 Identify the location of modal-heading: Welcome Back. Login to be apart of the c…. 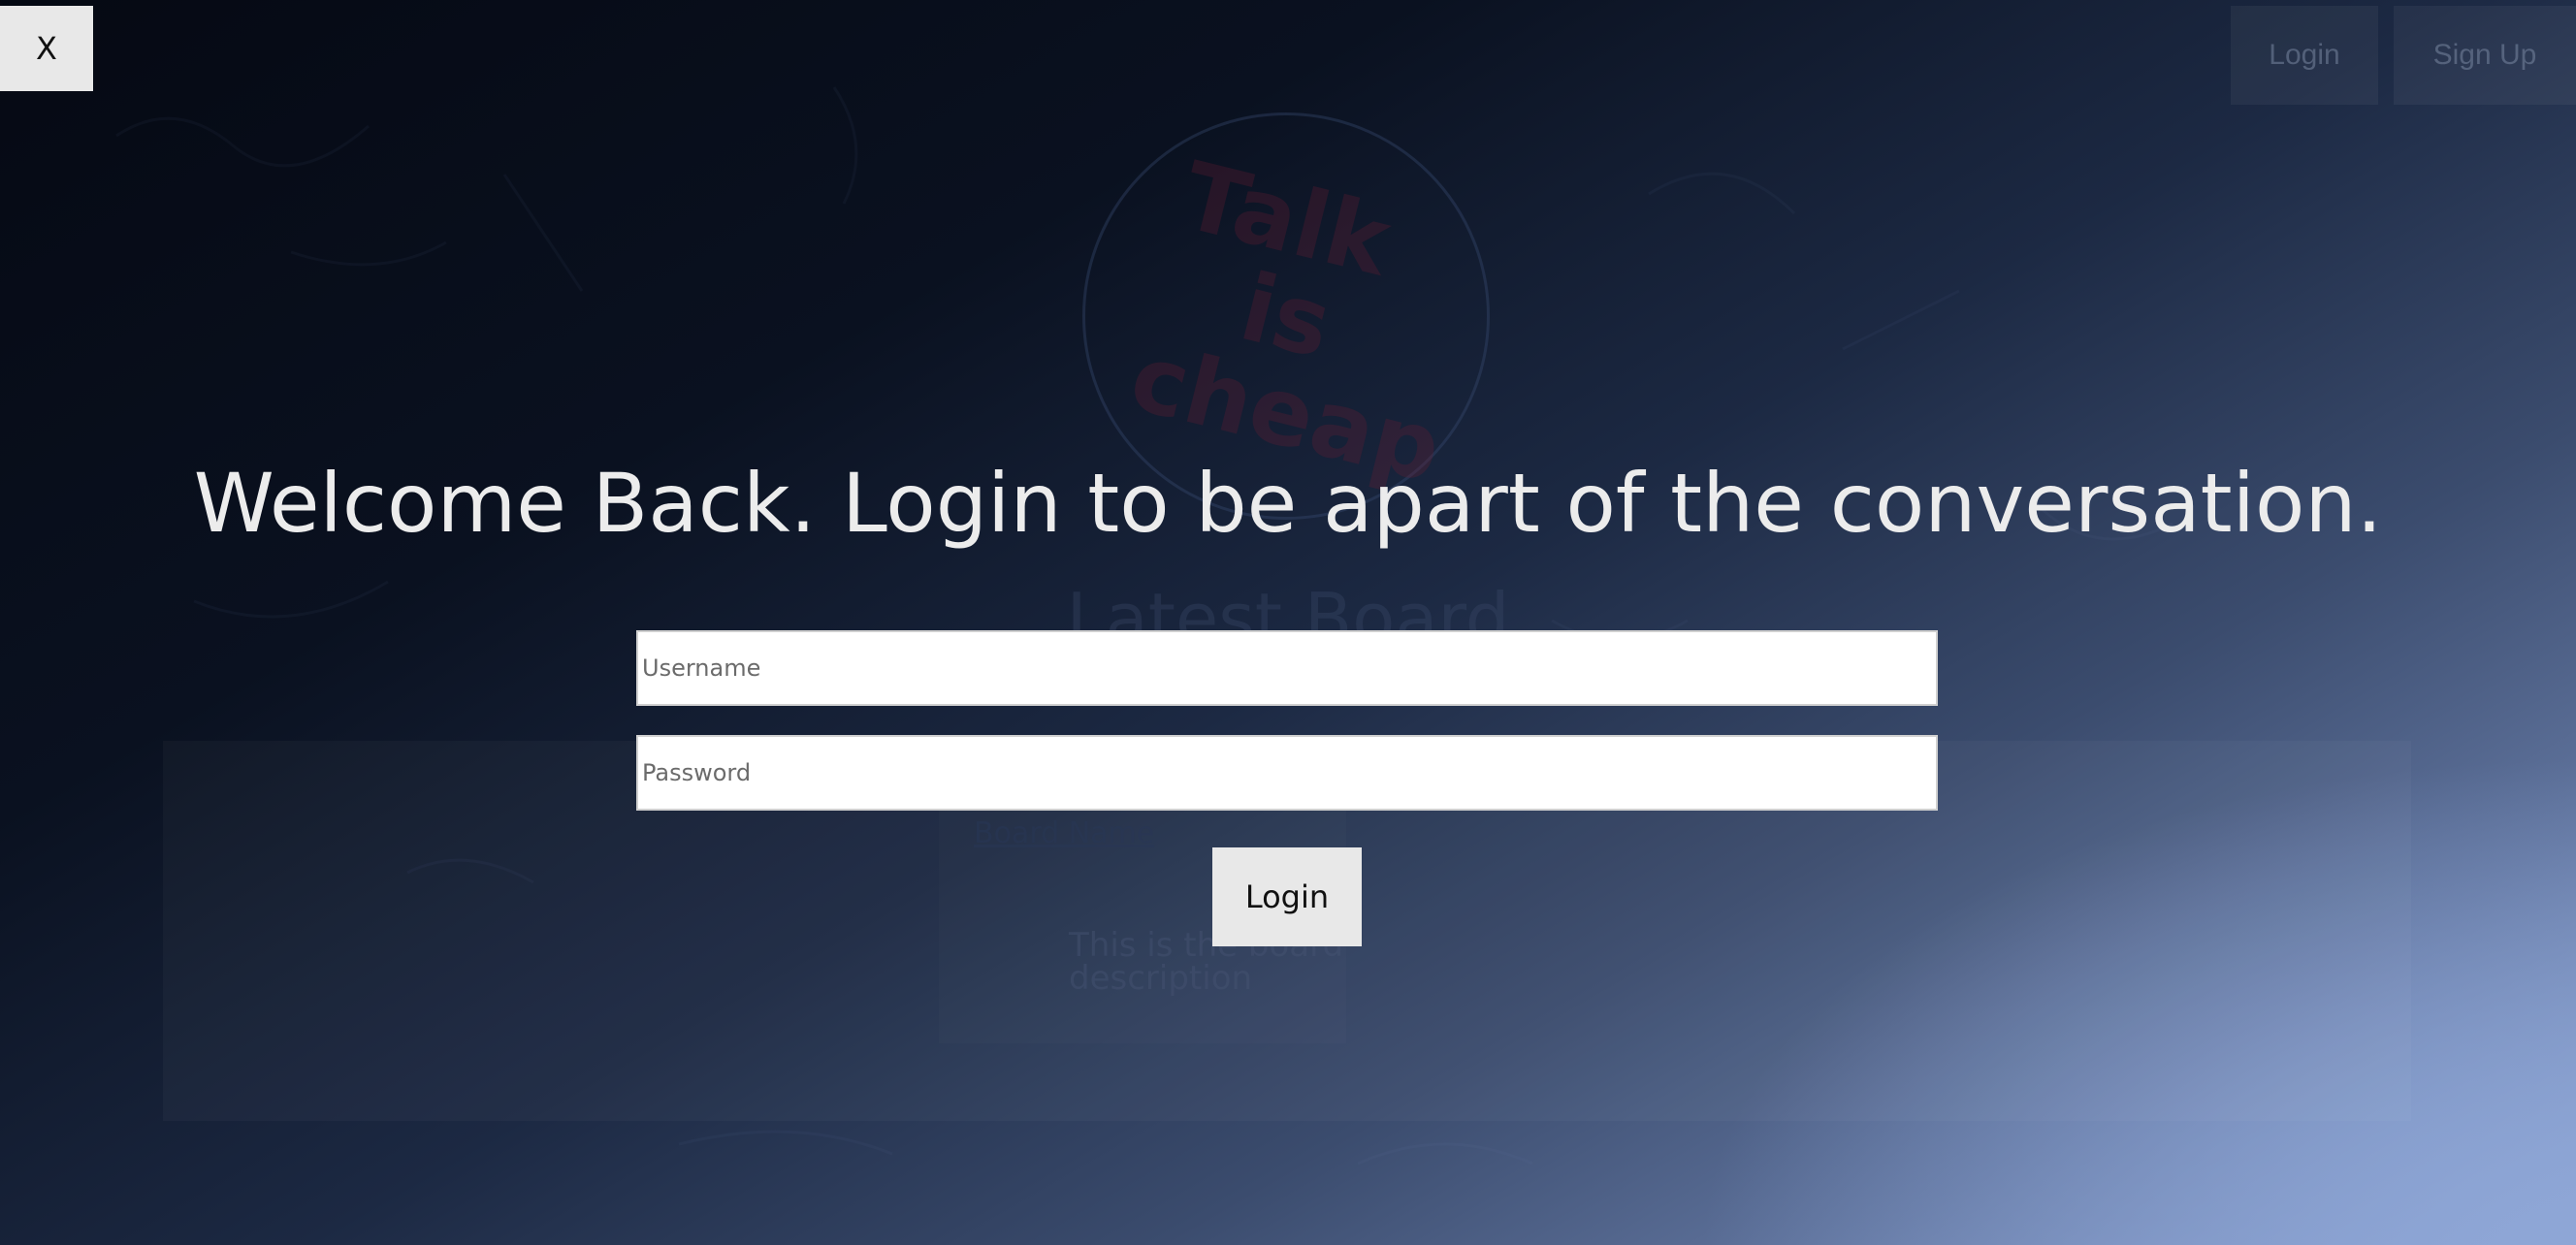
(1288, 504).